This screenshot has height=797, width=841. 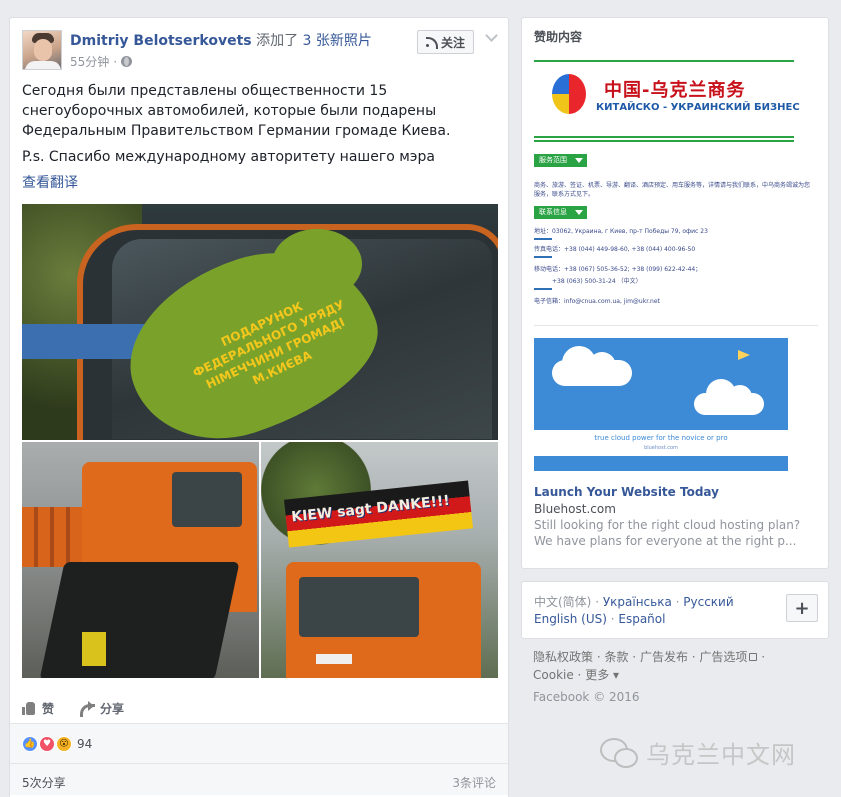 What do you see at coordinates (560, 212) in the screenshot?
I see `ad-contact-tag: 联系信息` at bounding box center [560, 212].